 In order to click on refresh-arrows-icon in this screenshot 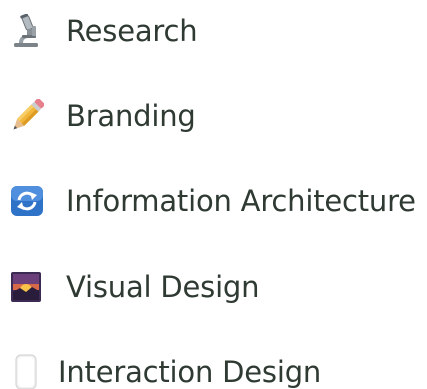, I will do `click(27, 201)`.